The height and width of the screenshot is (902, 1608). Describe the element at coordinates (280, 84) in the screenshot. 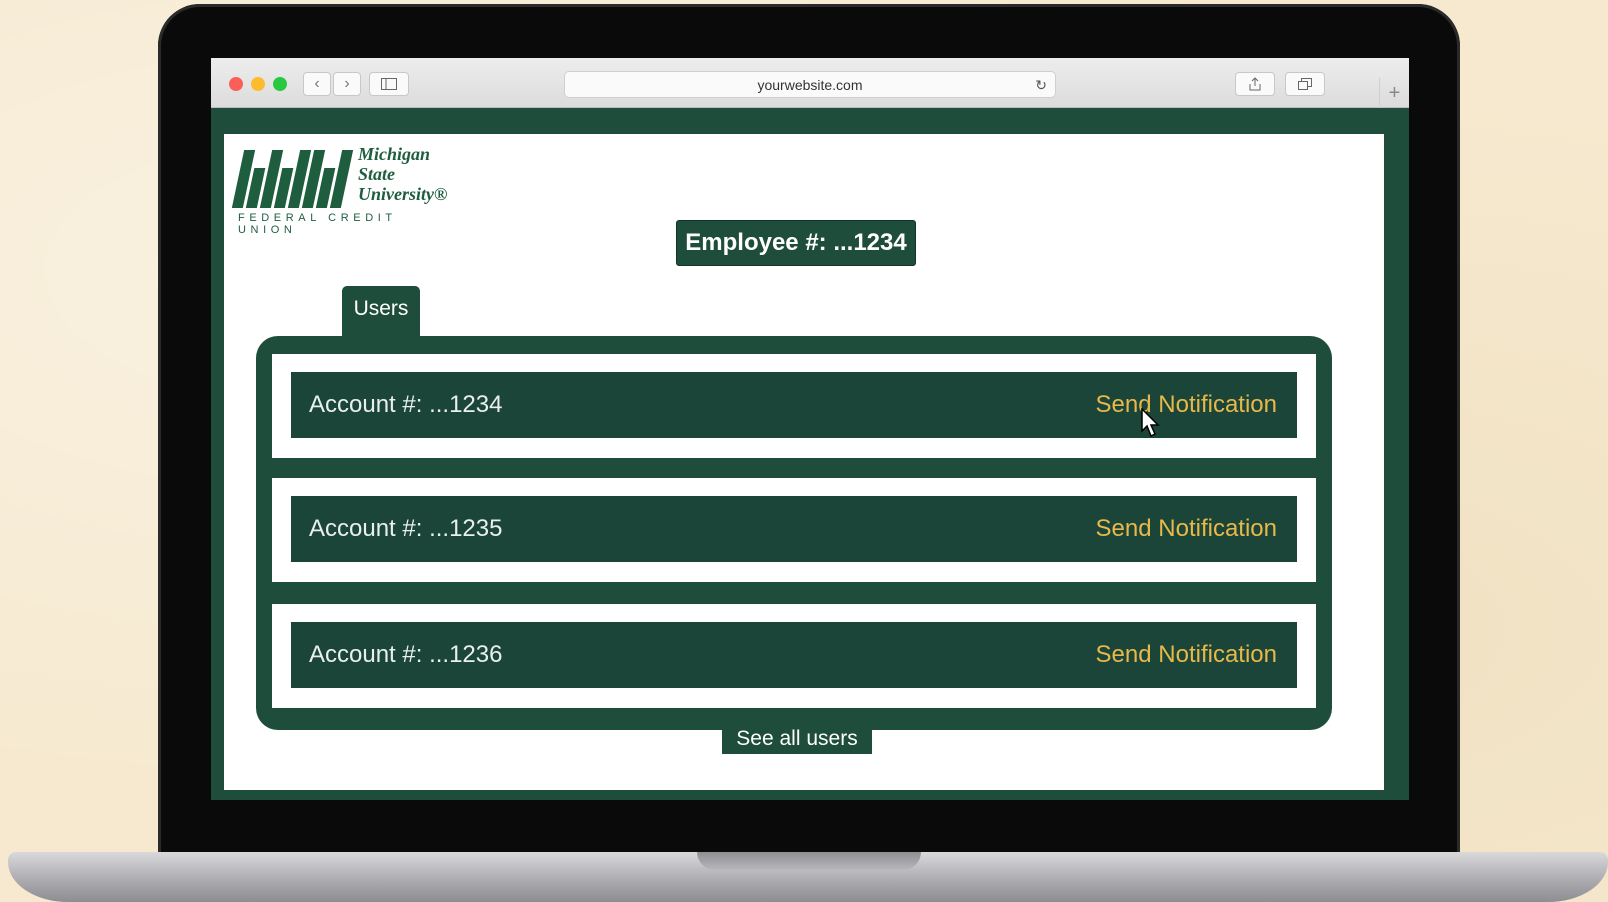

I see `maximize-window-button` at that location.